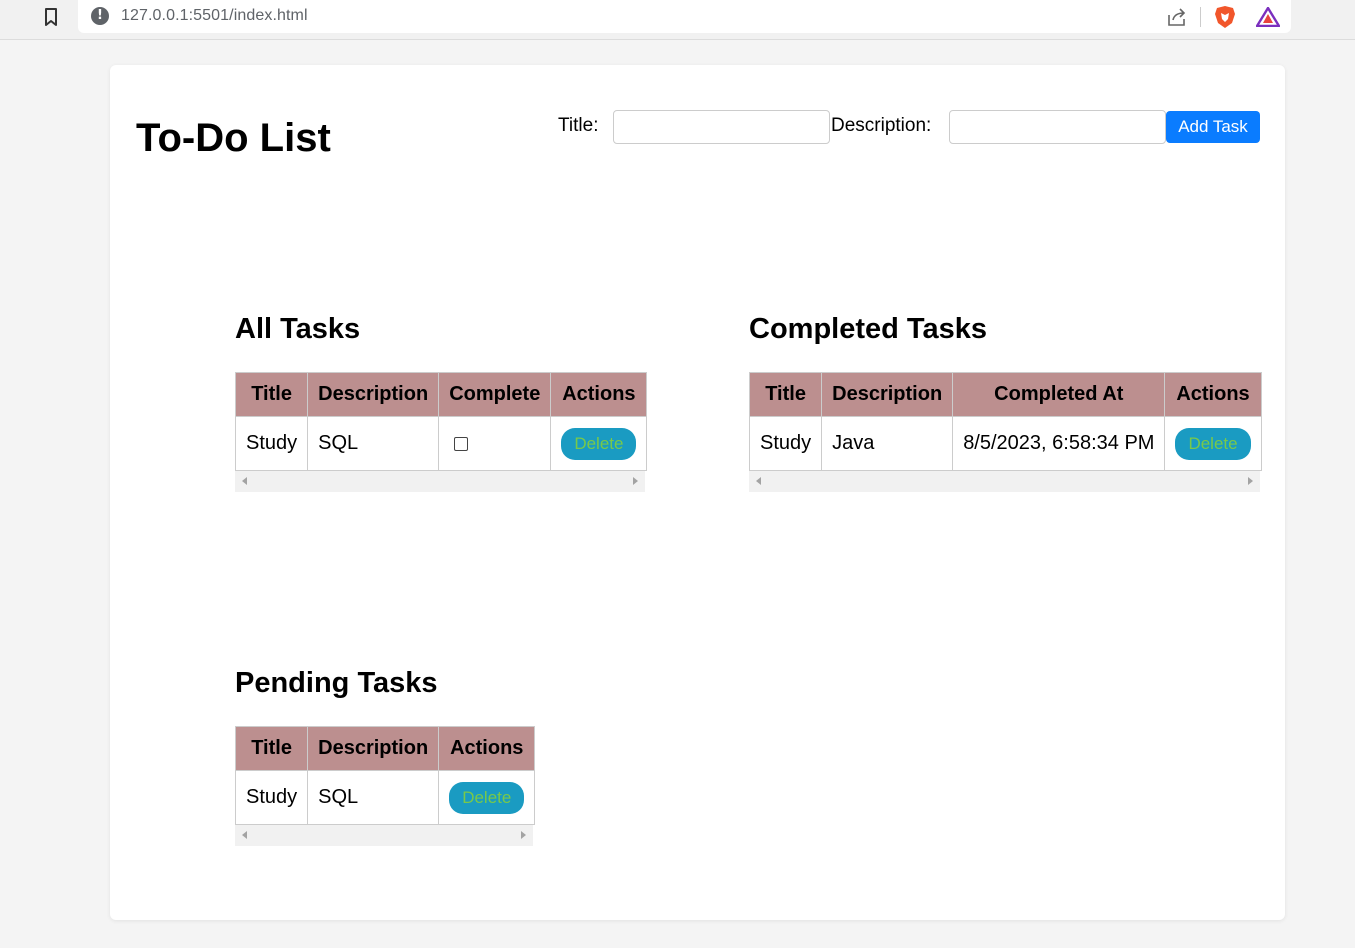 Image resolution: width=1355 pixels, height=948 pixels. I want to click on table-row: Study Java 8/5/2023, 6:58:34 PM Delete, so click(1005, 443).